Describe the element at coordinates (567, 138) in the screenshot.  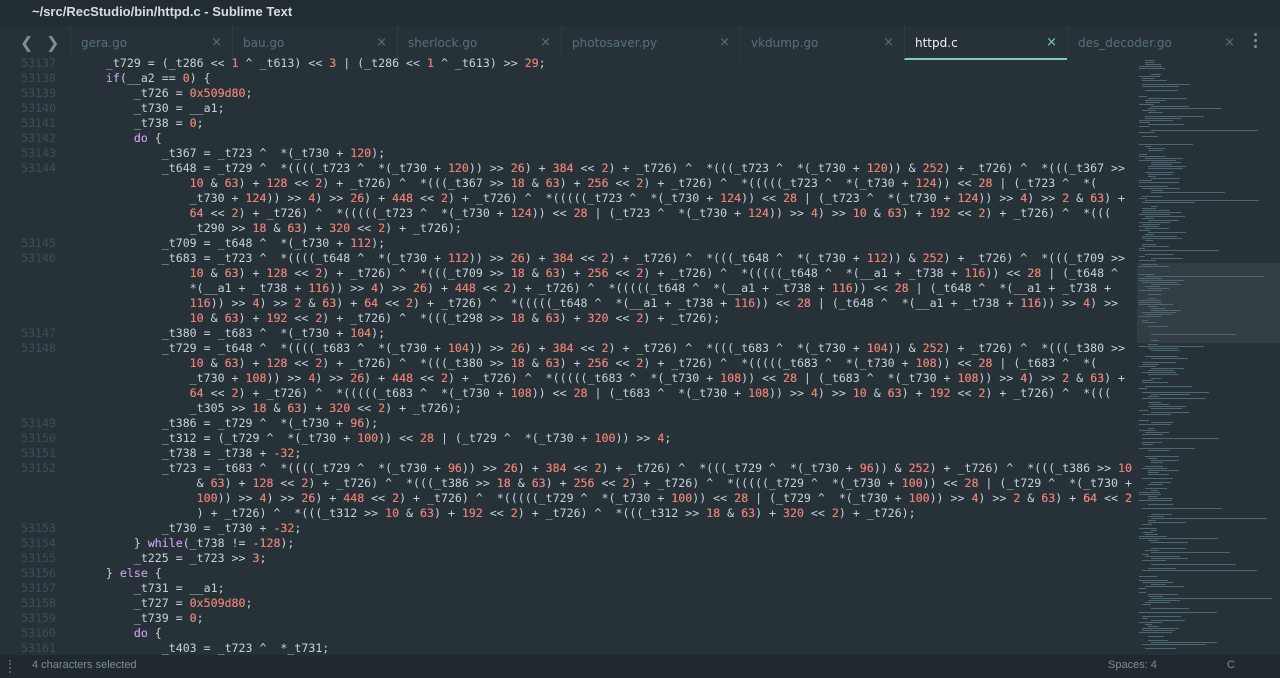
I see `code-line: 53142 do { do {` at that location.